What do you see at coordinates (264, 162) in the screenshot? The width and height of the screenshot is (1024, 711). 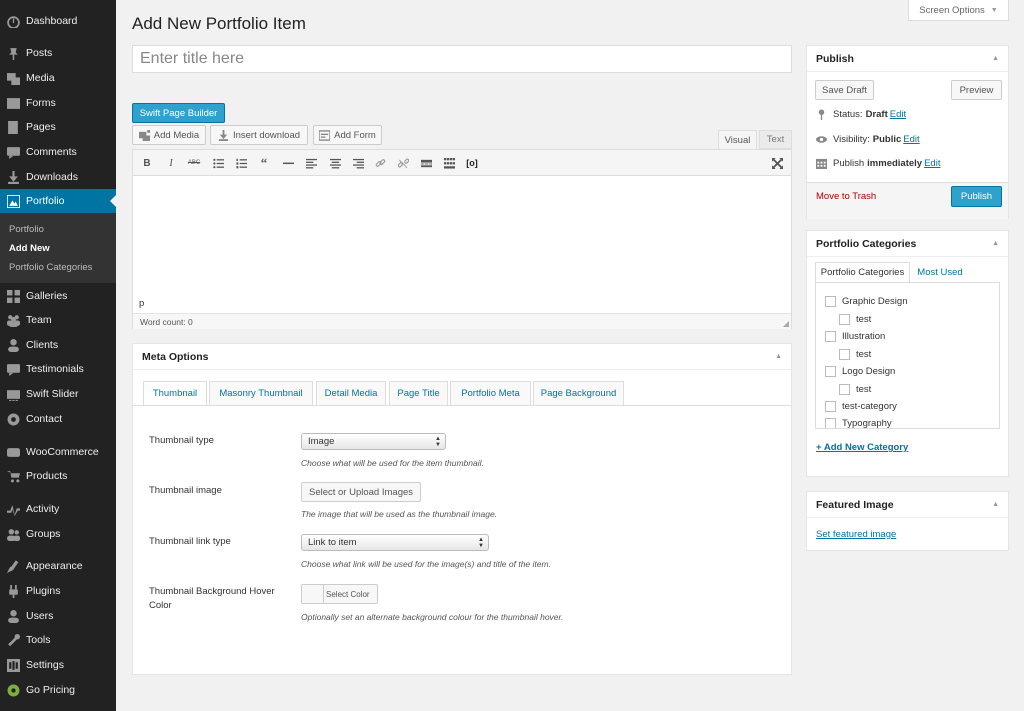 I see `blockquote-icon: “` at bounding box center [264, 162].